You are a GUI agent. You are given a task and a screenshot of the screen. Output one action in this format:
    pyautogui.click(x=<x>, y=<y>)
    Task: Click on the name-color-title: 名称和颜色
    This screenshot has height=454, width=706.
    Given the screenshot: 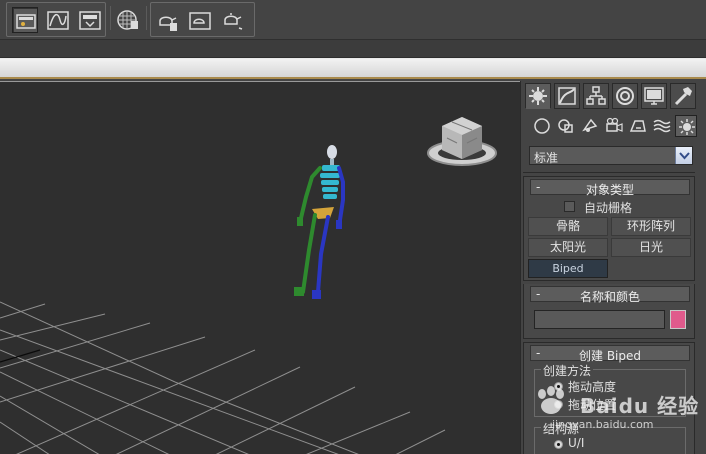 What is the action you would take?
    pyautogui.click(x=609, y=297)
    